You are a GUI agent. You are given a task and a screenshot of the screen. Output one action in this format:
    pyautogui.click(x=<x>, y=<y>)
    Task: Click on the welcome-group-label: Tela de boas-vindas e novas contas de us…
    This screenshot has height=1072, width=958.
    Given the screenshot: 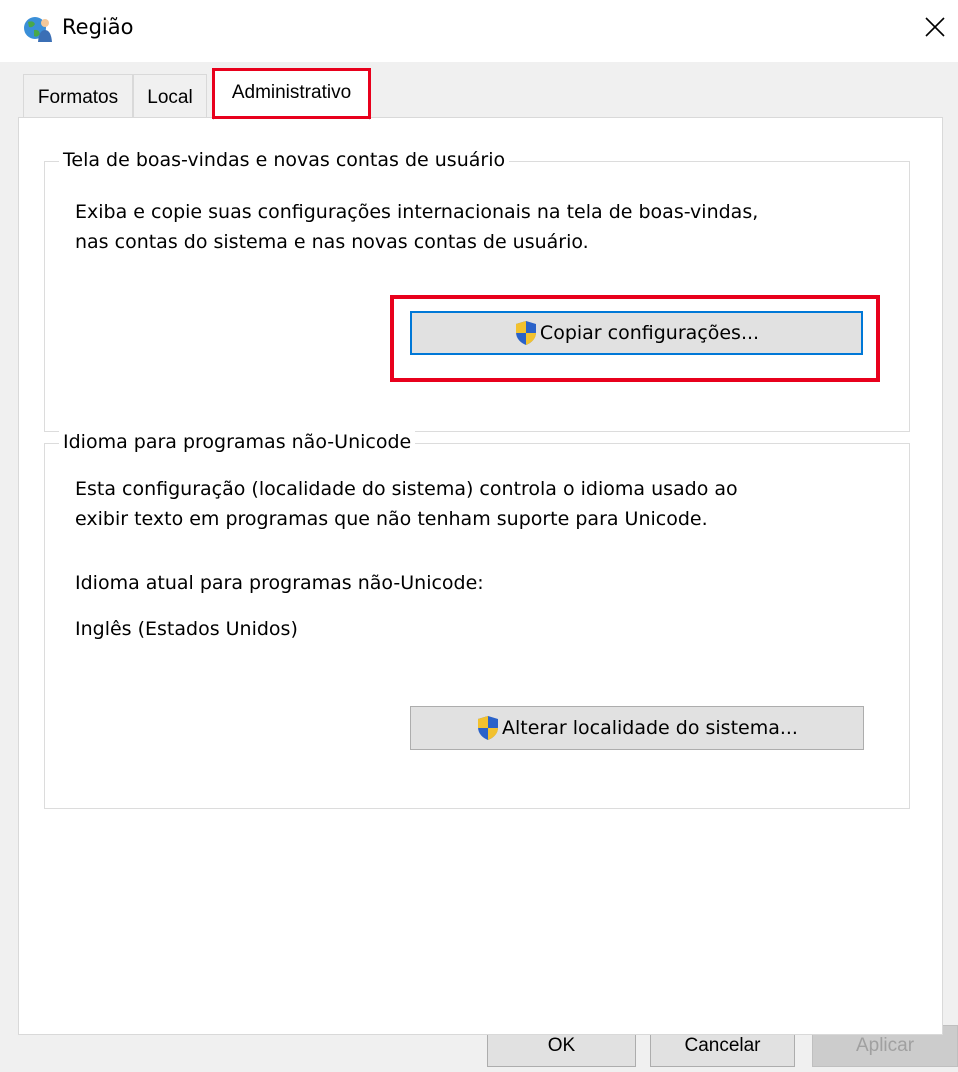 What is the action you would take?
    pyautogui.click(x=284, y=160)
    